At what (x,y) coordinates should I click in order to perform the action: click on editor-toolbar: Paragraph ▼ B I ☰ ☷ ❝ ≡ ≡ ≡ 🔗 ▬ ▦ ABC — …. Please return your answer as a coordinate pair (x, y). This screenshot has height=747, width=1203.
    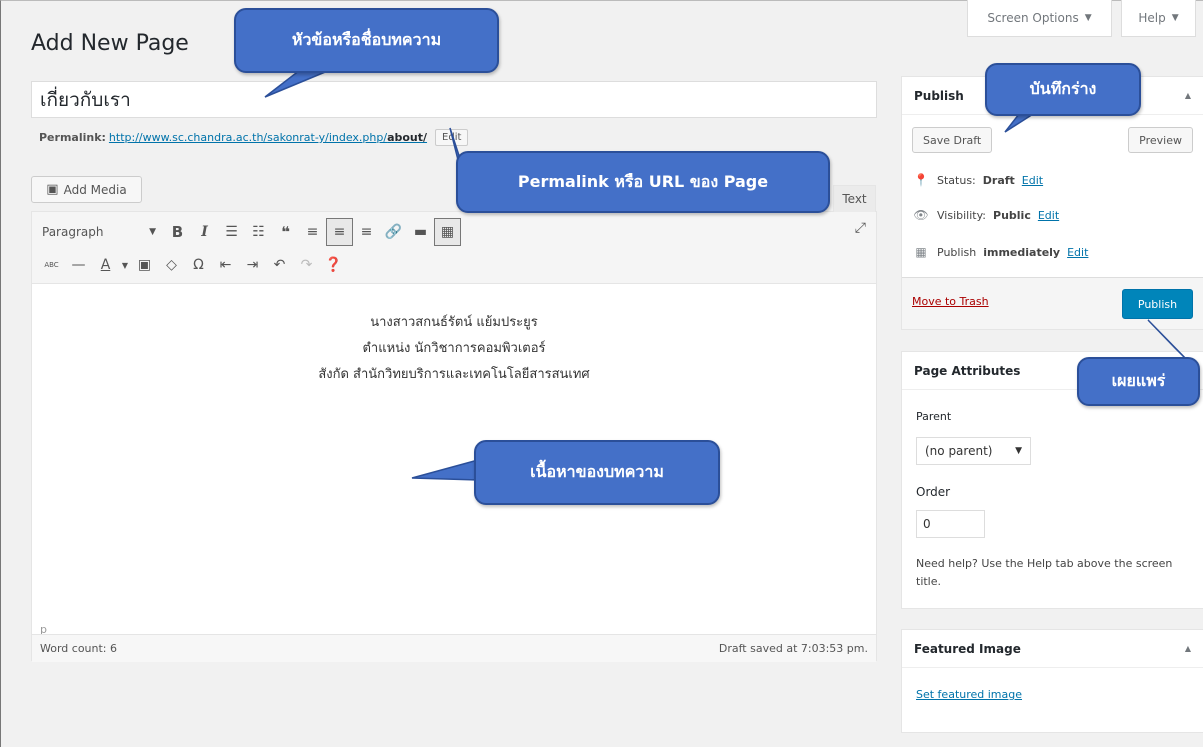
    Looking at the image, I should click on (454, 248).